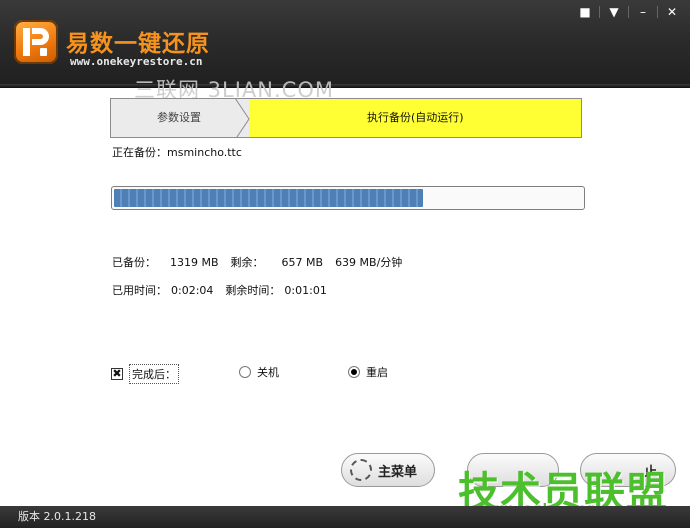 The height and width of the screenshot is (528, 690). Describe the element at coordinates (139, 290) in the screenshot. I see `elapsed-label: 已用时间：` at that location.